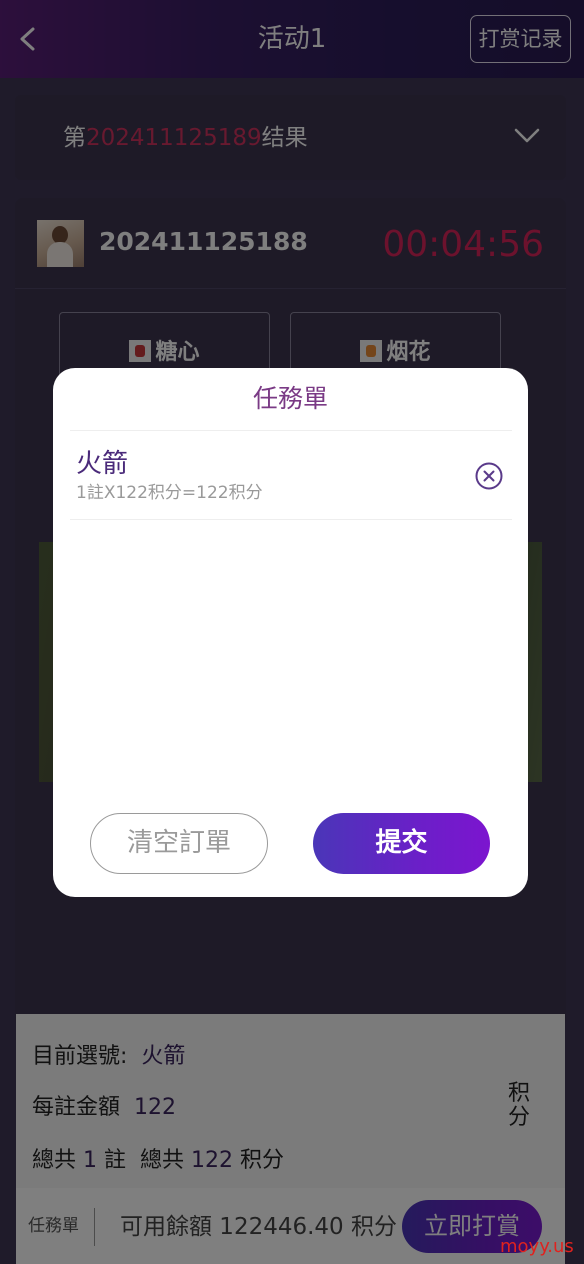  Describe the element at coordinates (290, 398) in the screenshot. I see `modal-title: 任務單` at that location.